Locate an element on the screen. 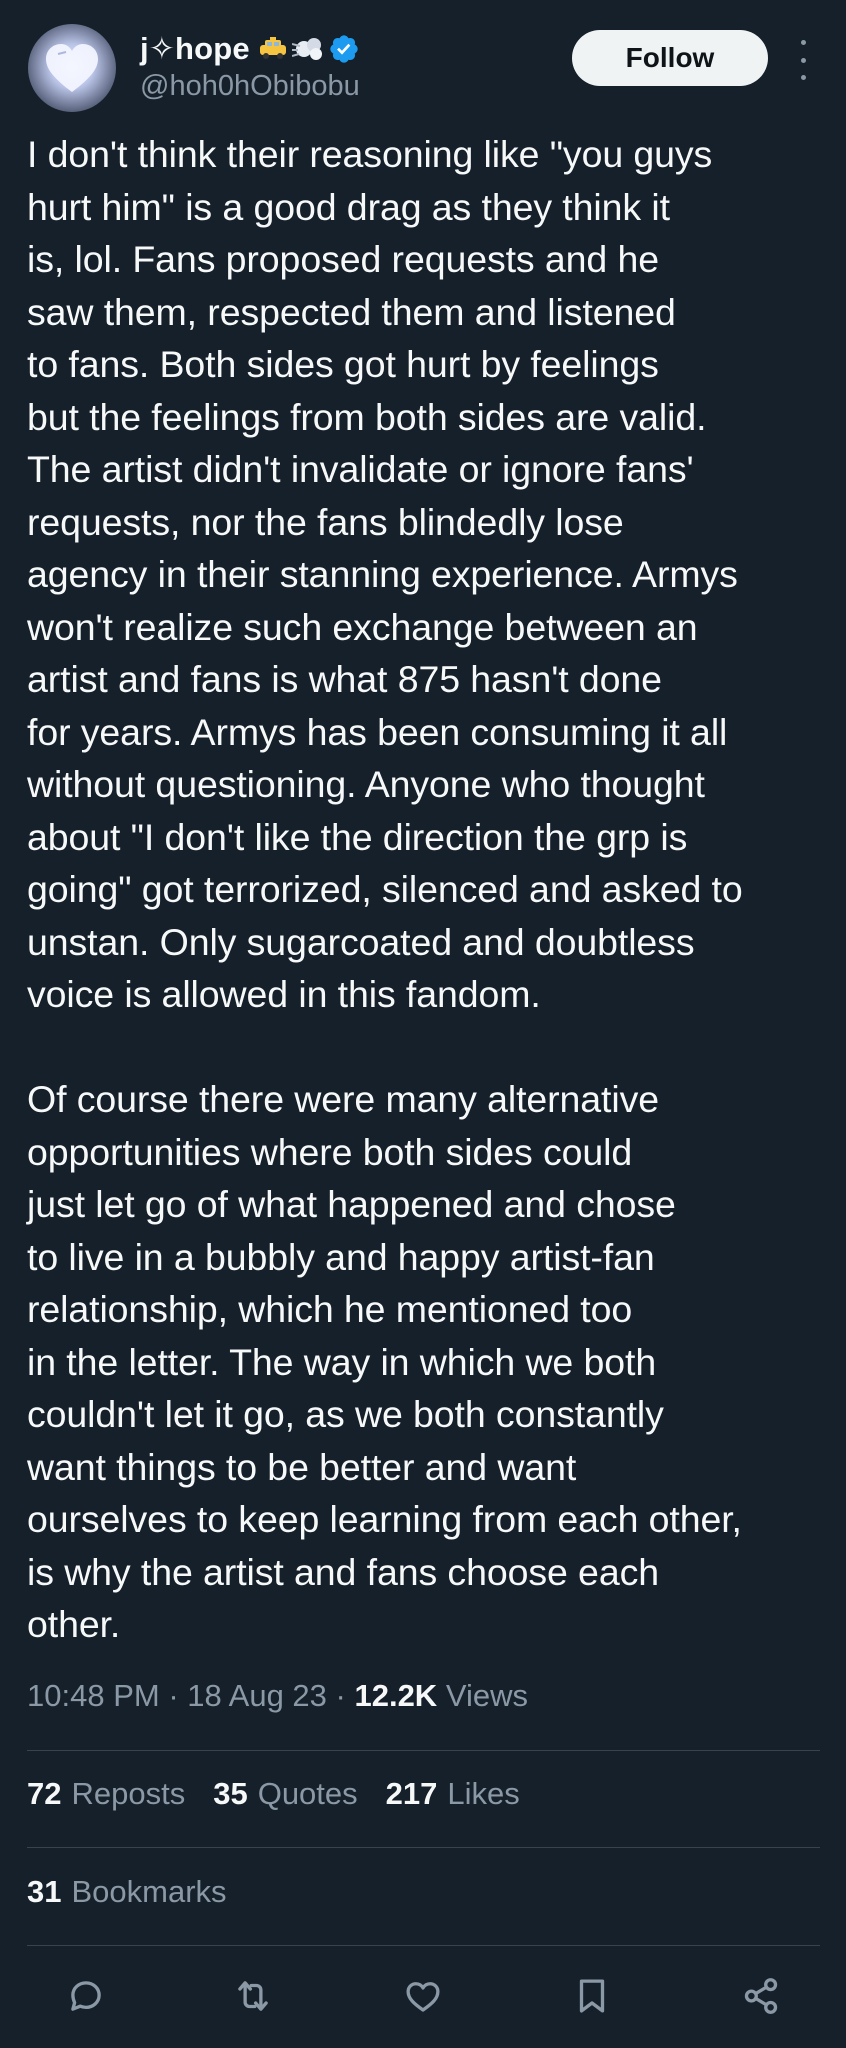 The image size is (846, 2048). bookmarks-stat: 31 Bookmarks is located at coordinates (127, 1892).